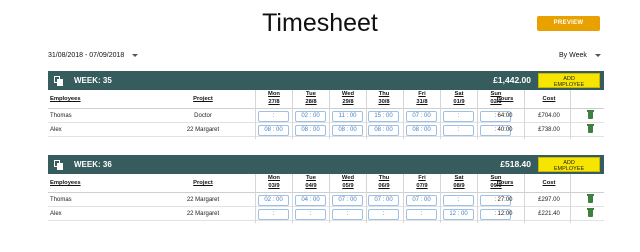 The height and width of the screenshot is (252, 640). I want to click on column-header-day: Fri 07/9, so click(422, 182).